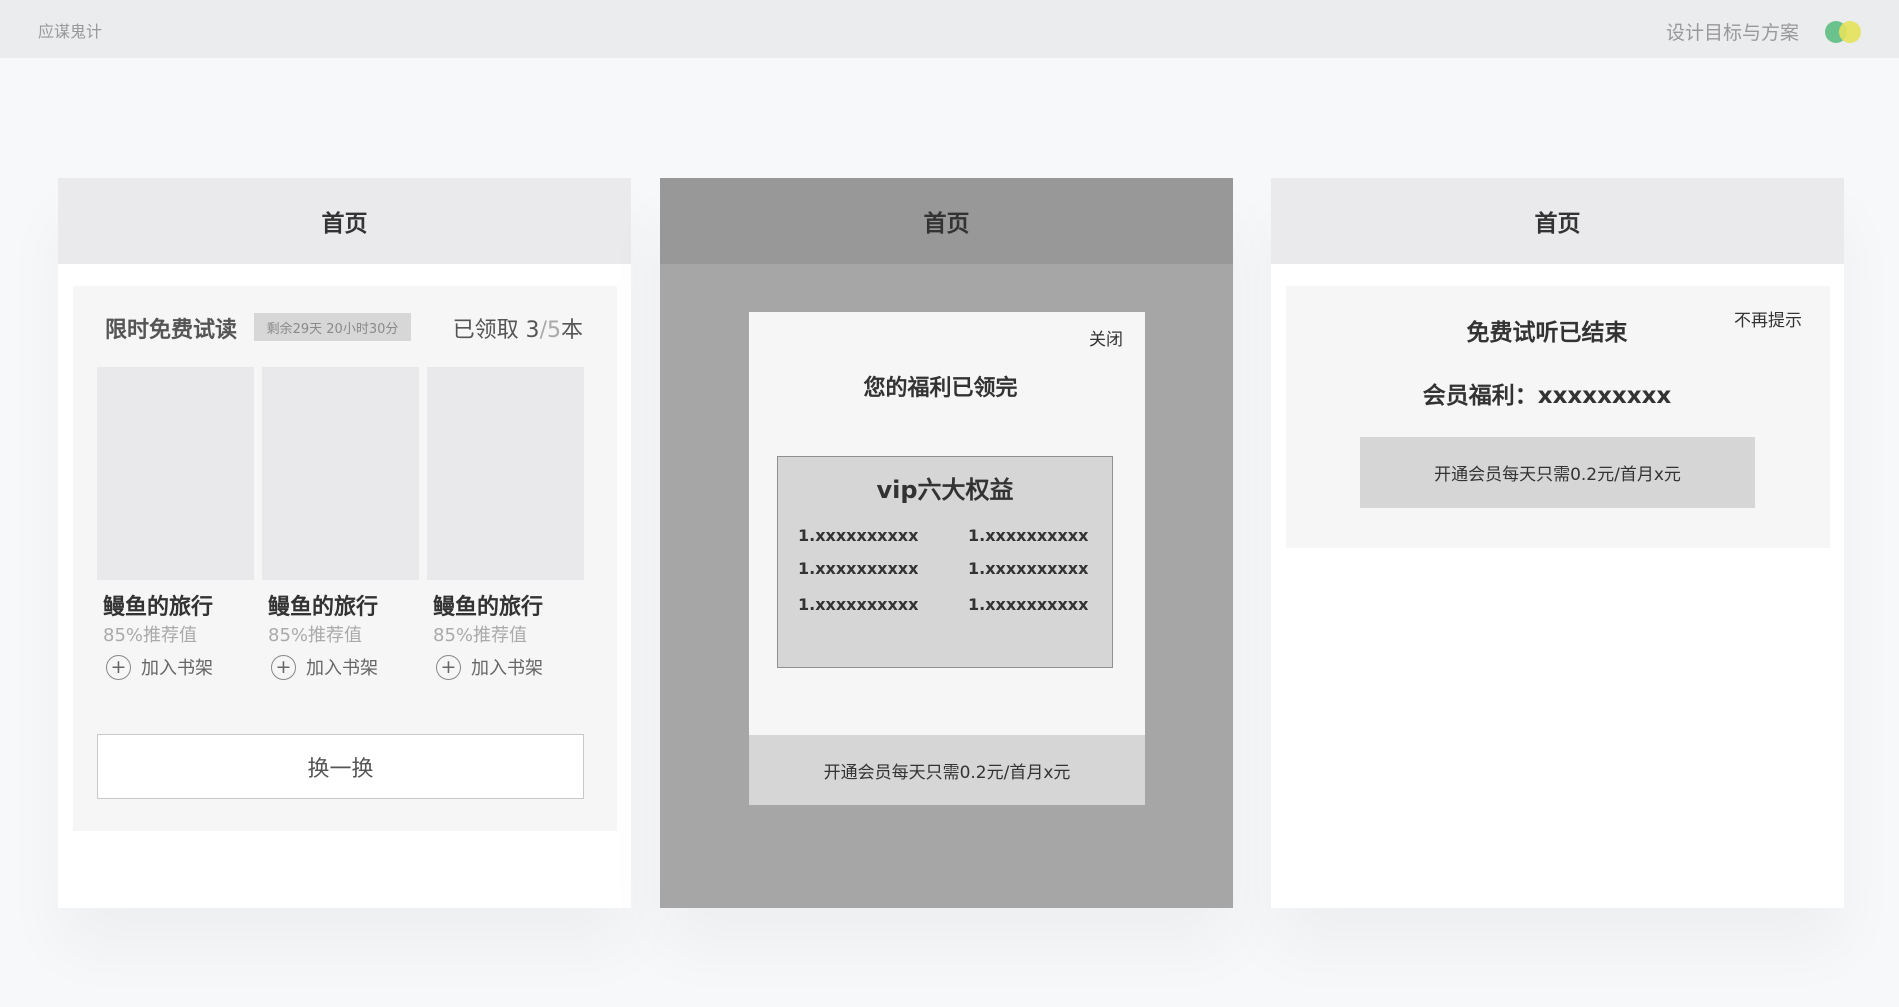 The height and width of the screenshot is (1007, 1899). Describe the element at coordinates (171, 330) in the screenshot. I see `section-title: 限时免费试读` at that location.